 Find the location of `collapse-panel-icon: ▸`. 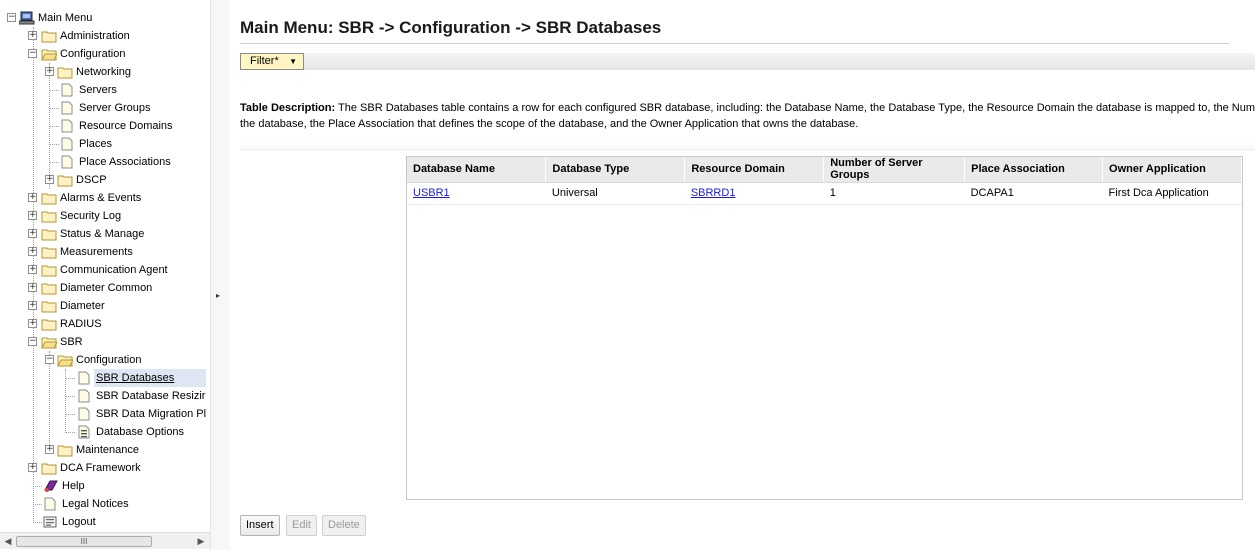

collapse-panel-icon: ▸ is located at coordinates (218, 295).